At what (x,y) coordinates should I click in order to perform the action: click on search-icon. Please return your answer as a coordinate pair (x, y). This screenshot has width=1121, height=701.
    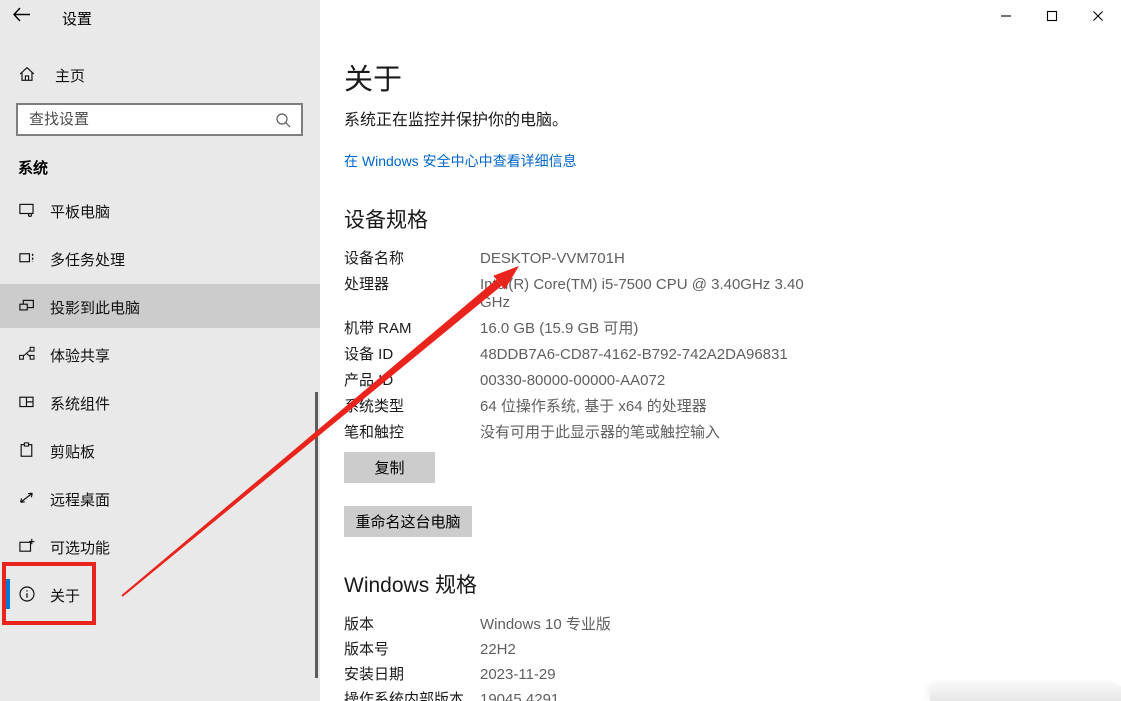
    Looking at the image, I should click on (283, 121).